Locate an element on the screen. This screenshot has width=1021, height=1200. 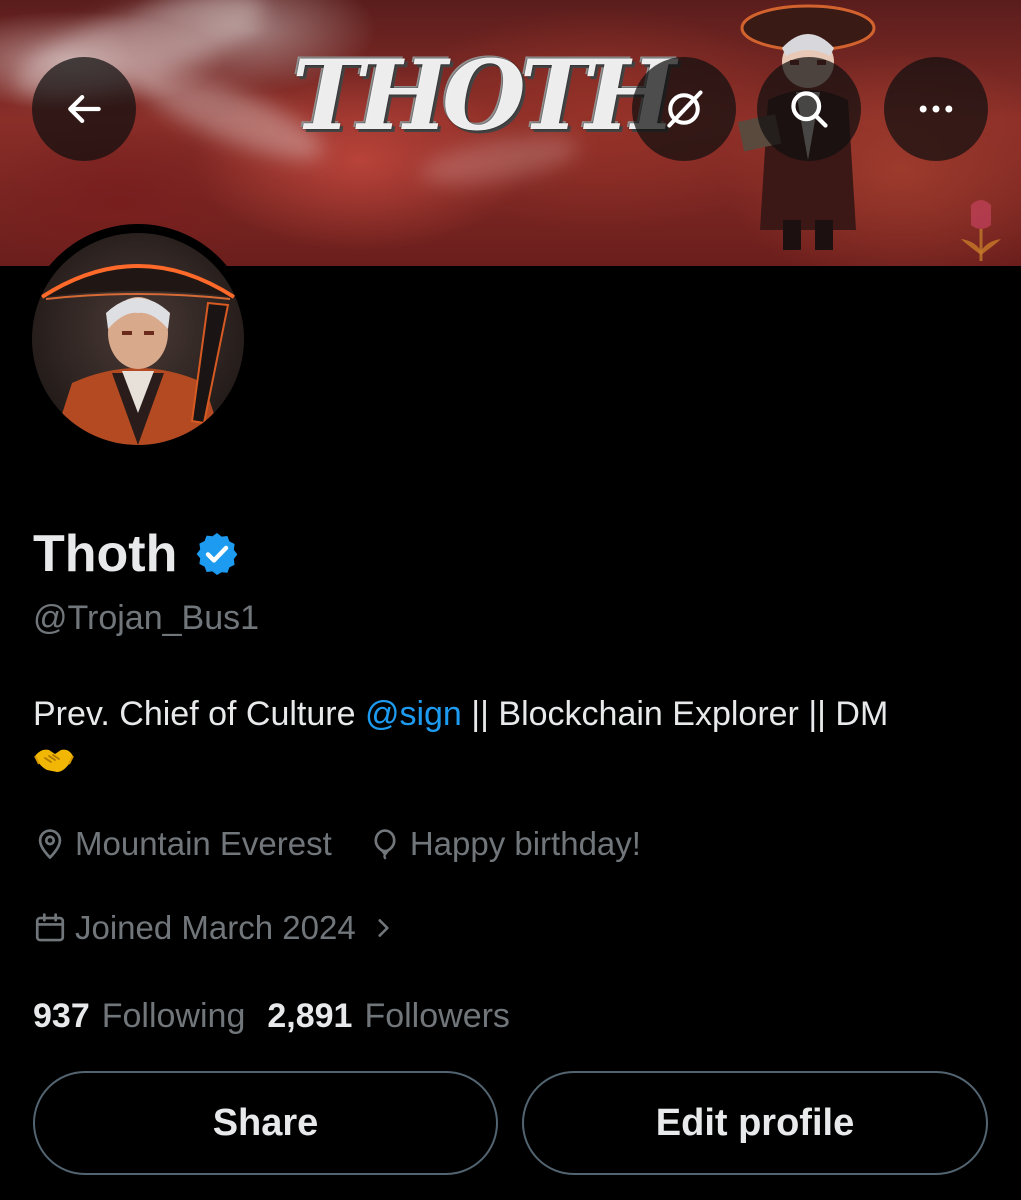
more-horizontal-icon is located at coordinates (936, 109).